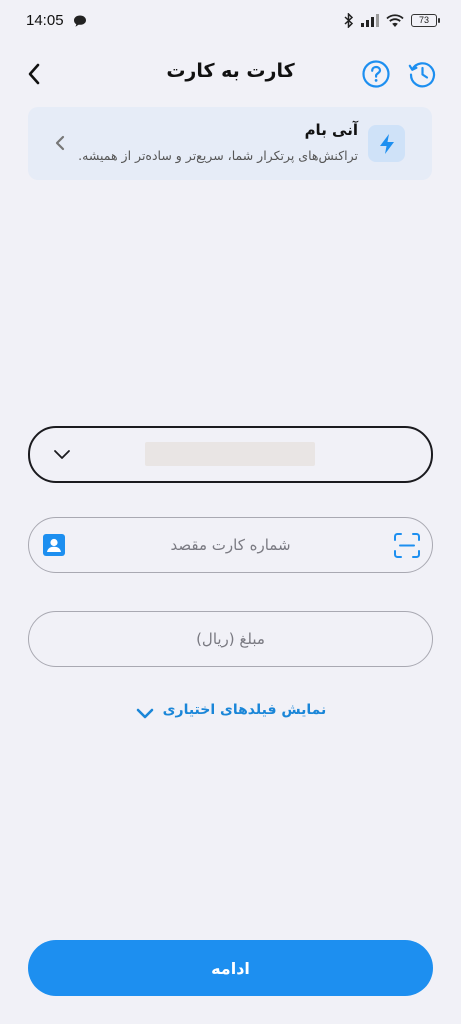 The width and height of the screenshot is (461, 1024). Describe the element at coordinates (45, 20) in the screenshot. I see `status-time: 14:05` at that location.